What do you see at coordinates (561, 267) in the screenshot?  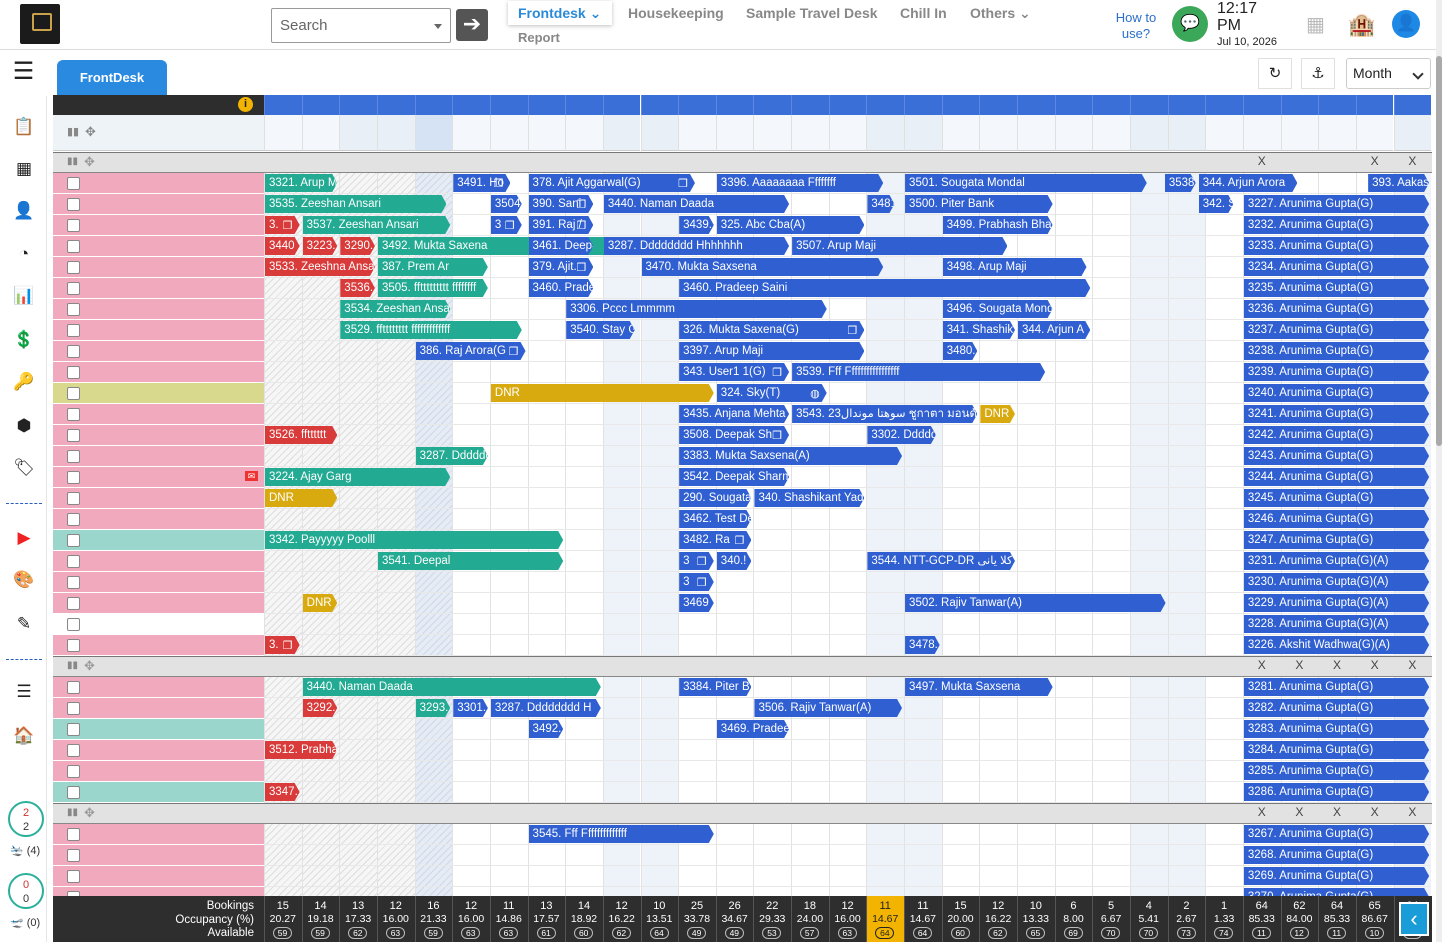 I see `booking-bar: 379. Ajit. ❐` at bounding box center [561, 267].